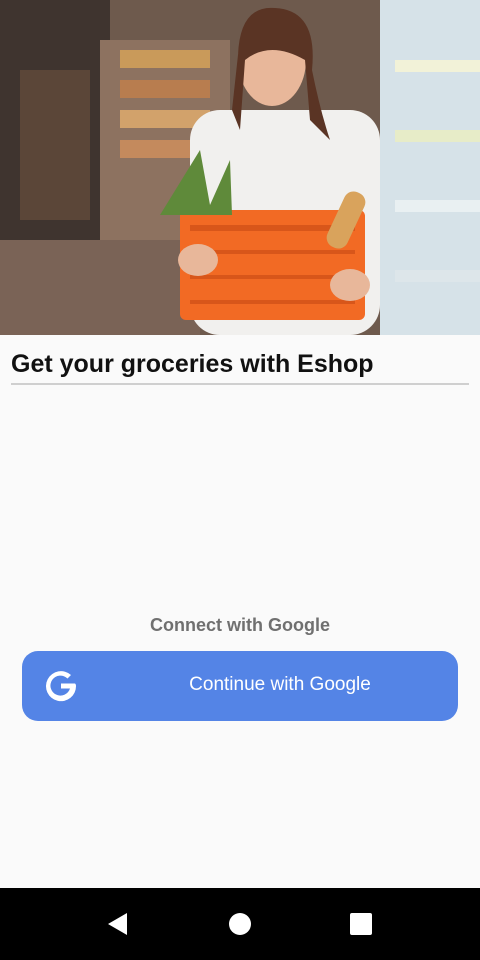 The width and height of the screenshot is (480, 960). I want to click on home-circle-icon, so click(240, 924).